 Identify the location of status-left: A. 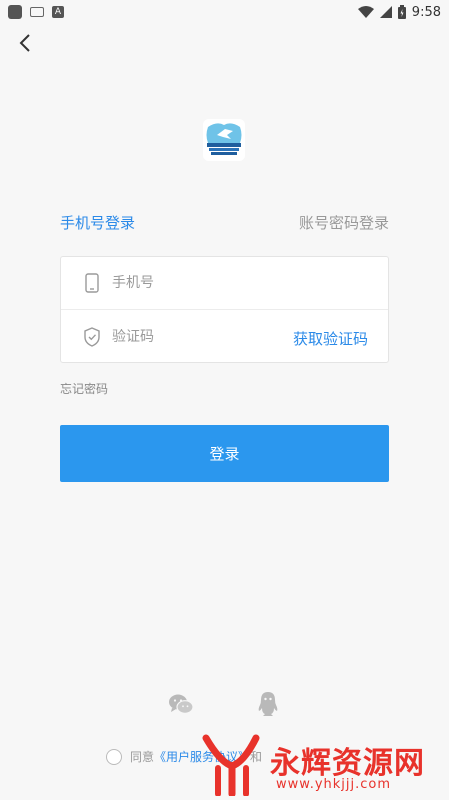
(36, 12).